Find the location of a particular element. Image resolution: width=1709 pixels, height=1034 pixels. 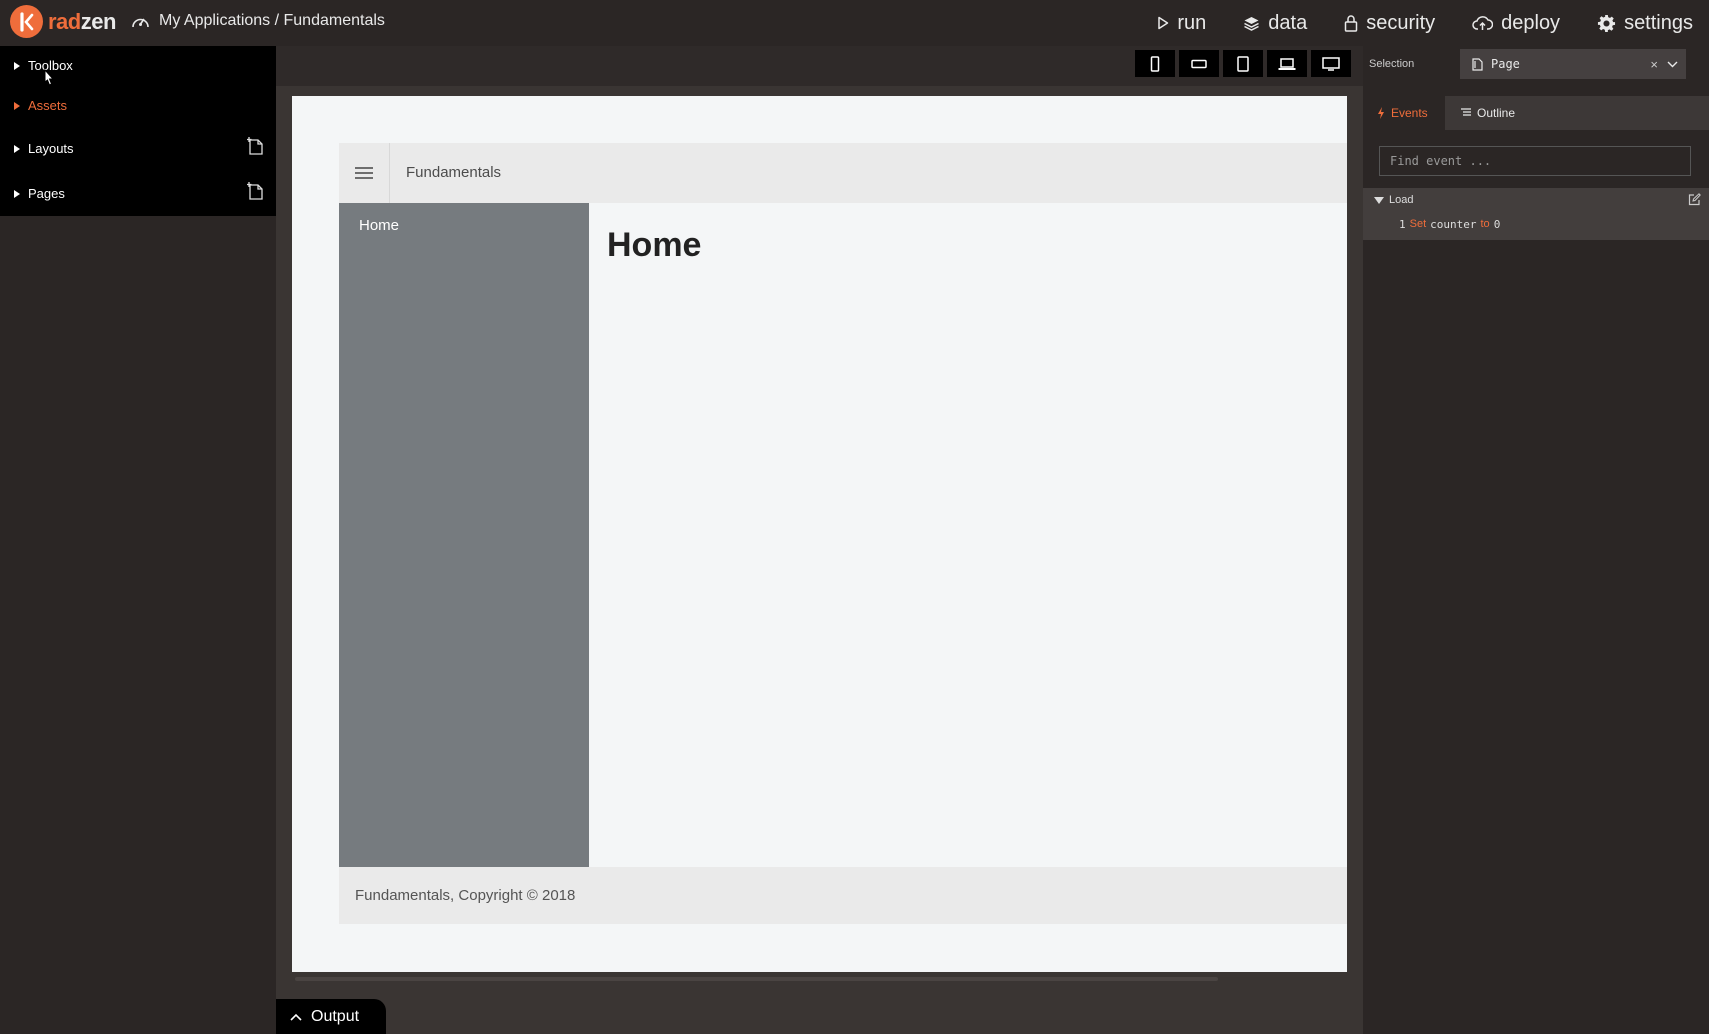

phone-icon is located at coordinates (1155, 63).